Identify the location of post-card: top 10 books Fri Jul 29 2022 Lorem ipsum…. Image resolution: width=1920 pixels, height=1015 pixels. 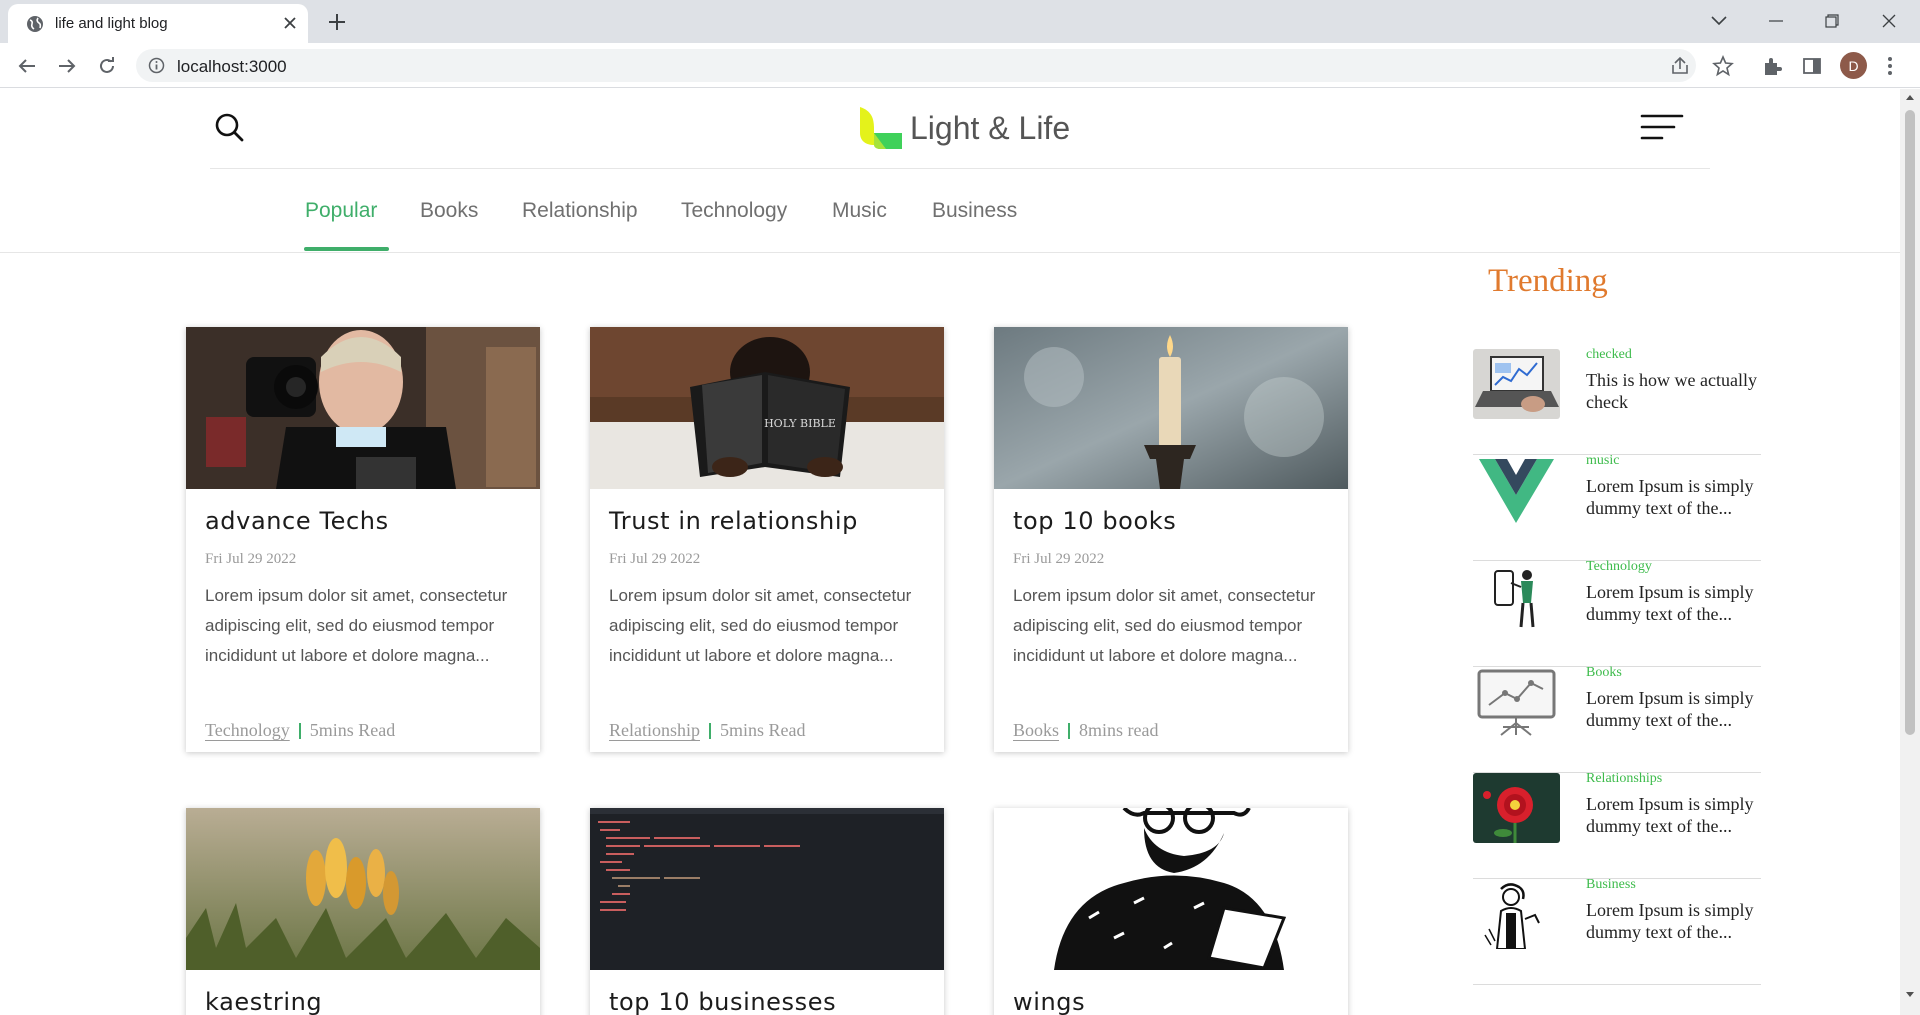
(1171, 539).